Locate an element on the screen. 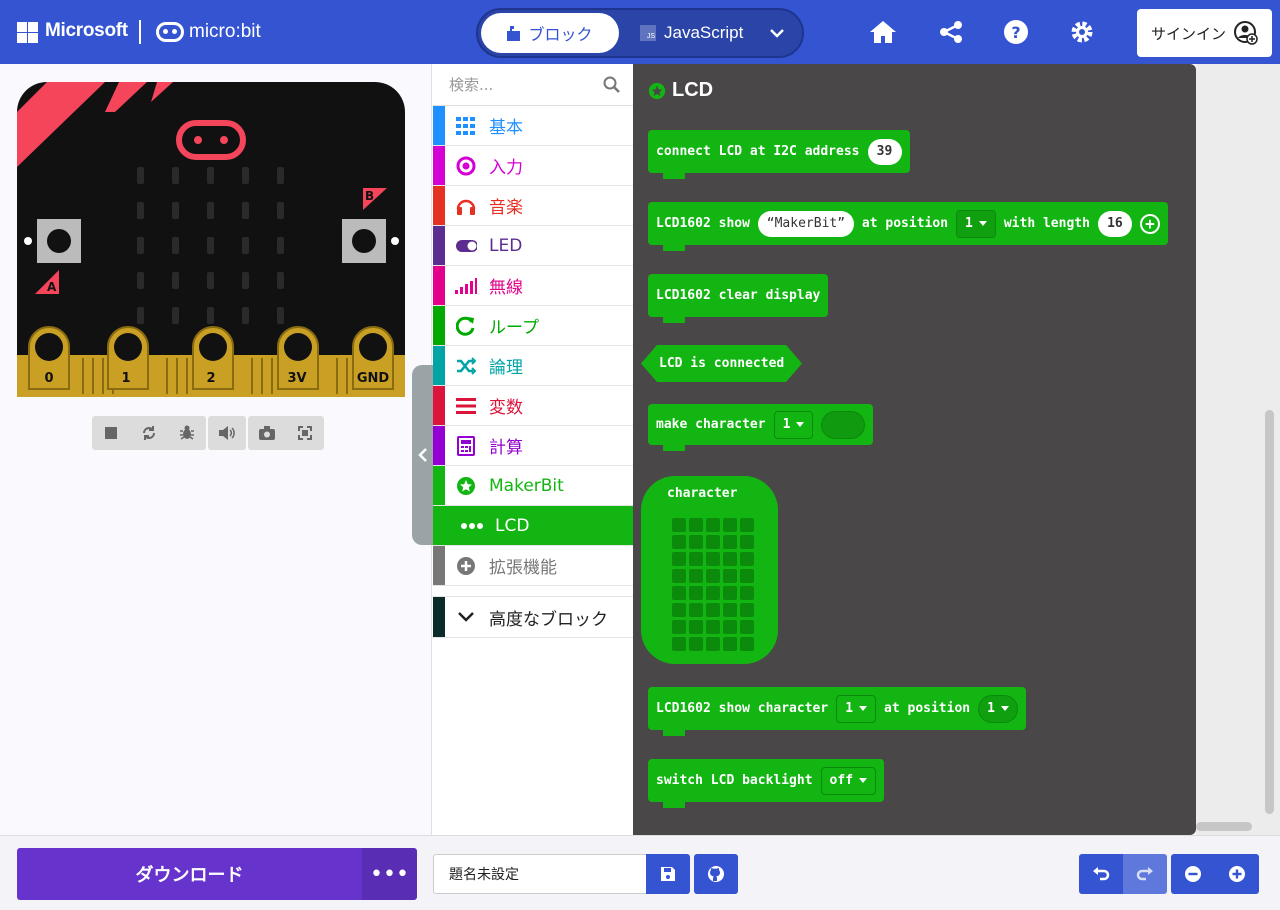 This screenshot has height=910, width=1280. character-index-dropdown: 1 is located at coordinates (793, 424).